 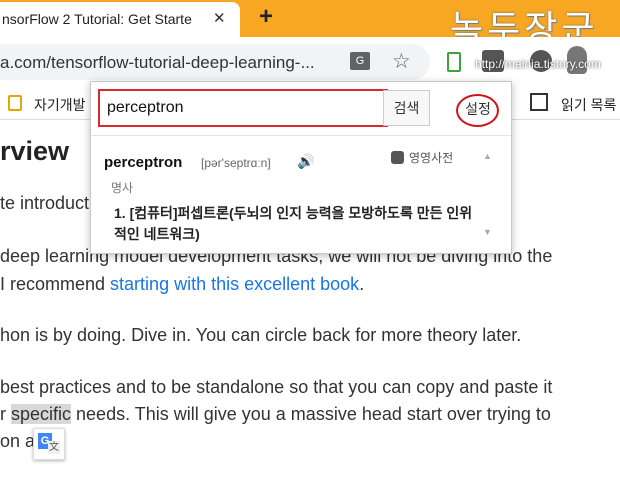 What do you see at coordinates (35, 151) in the screenshot?
I see `page-heading: rview` at bounding box center [35, 151].